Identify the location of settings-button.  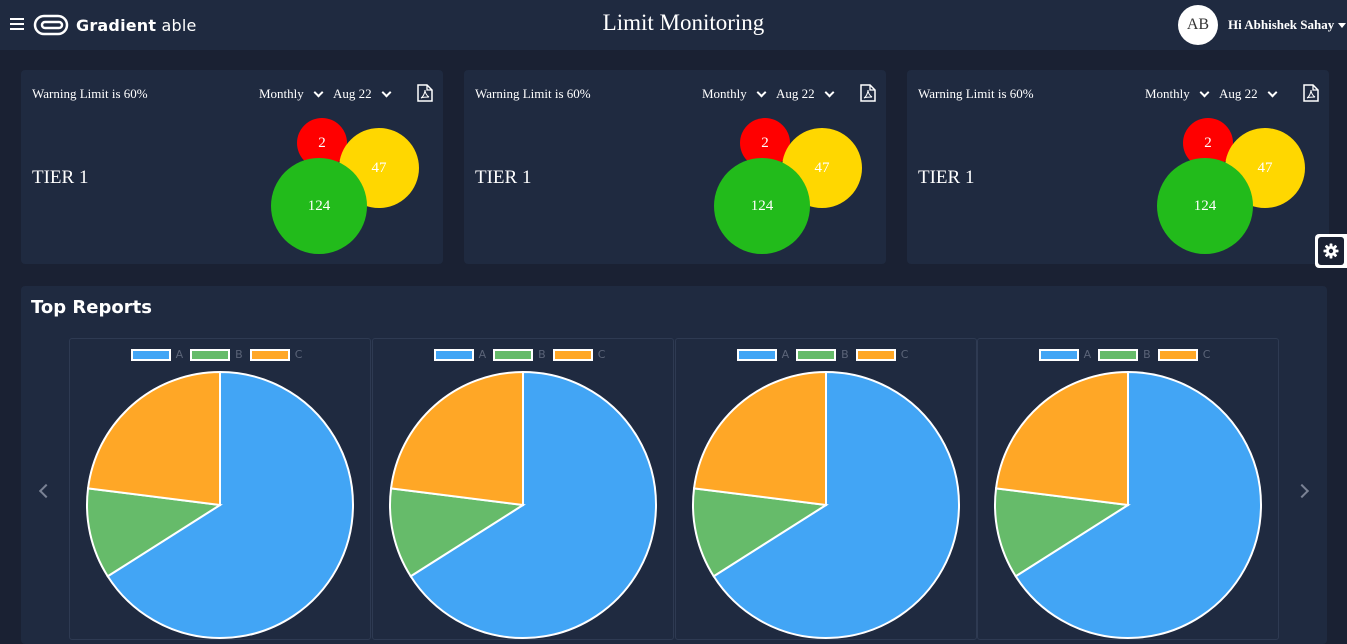
(1331, 251).